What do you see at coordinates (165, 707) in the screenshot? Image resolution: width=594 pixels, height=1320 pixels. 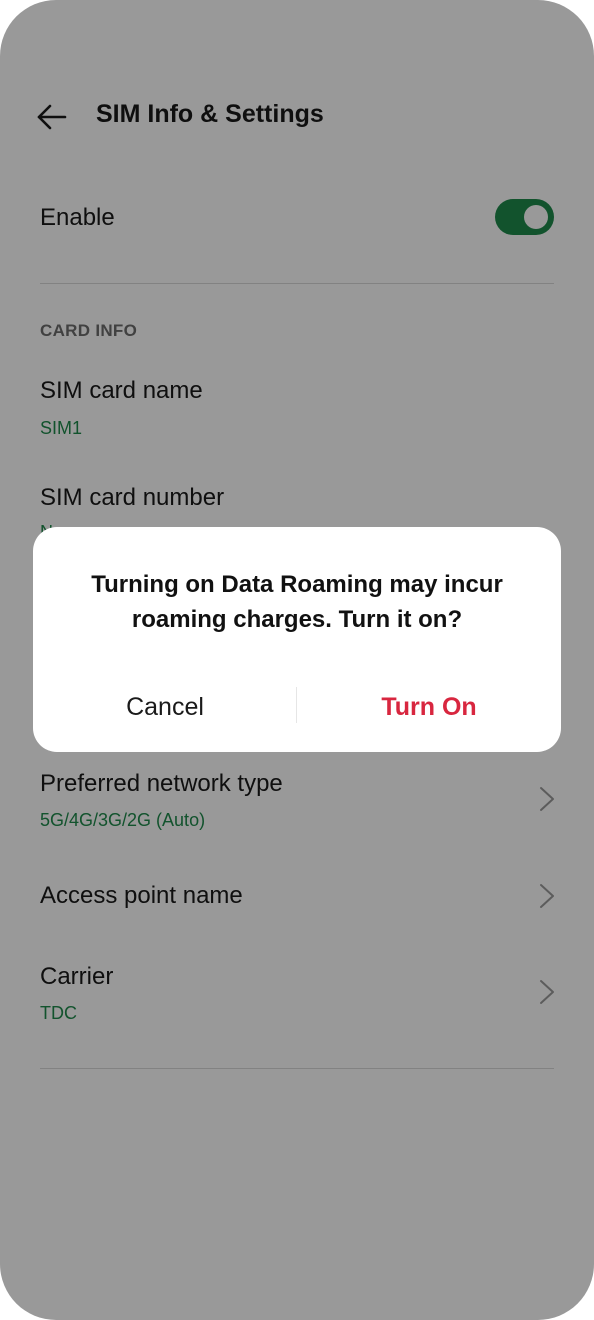 I see `cancel-button: Cancel` at bounding box center [165, 707].